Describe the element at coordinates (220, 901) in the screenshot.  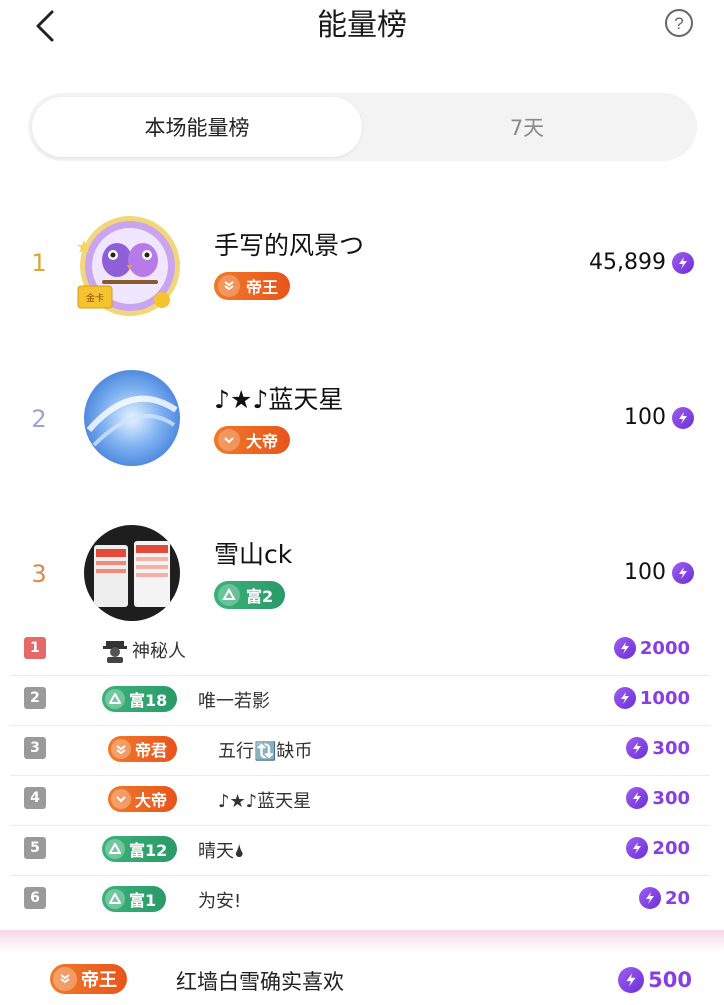
I see `user-name: 为安!` at that location.